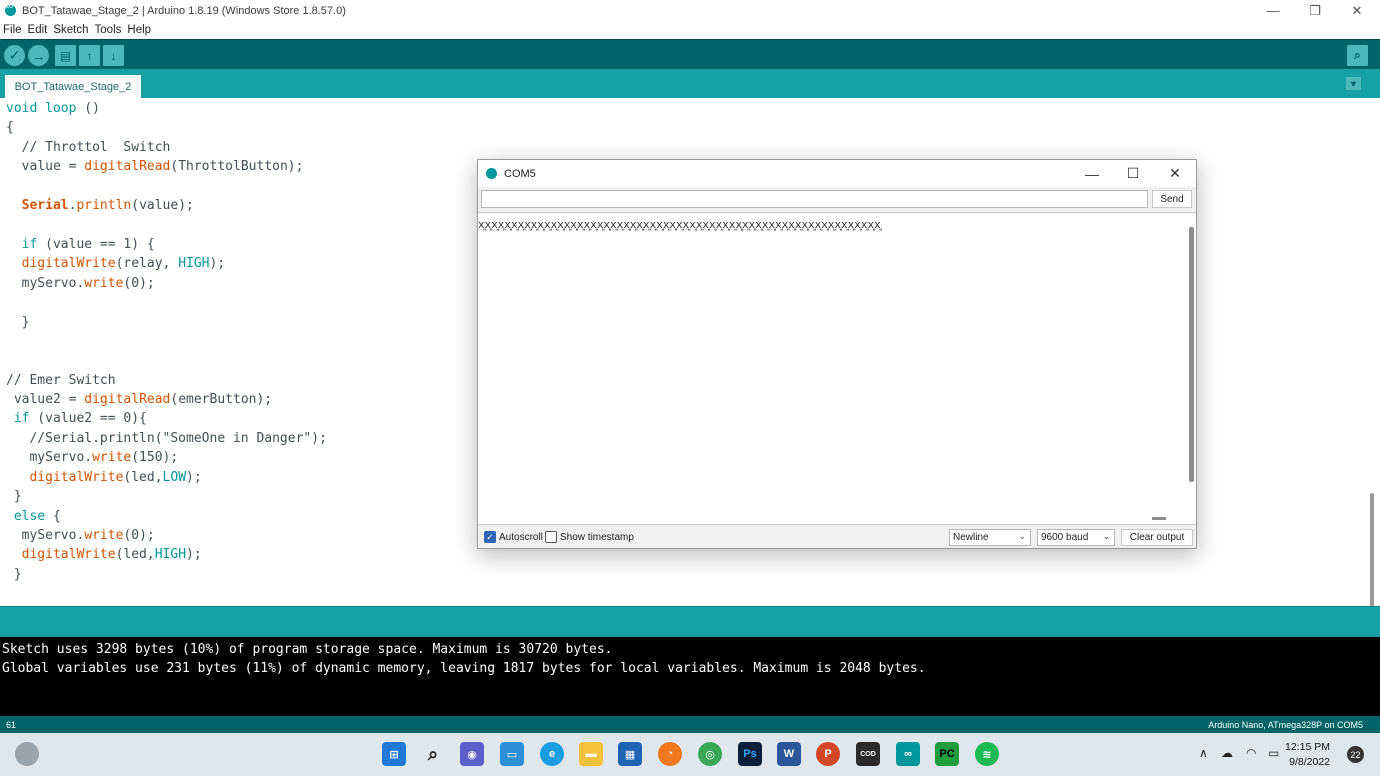 The width and height of the screenshot is (1380, 776). I want to click on code-line: void loop (), so click(53, 108).